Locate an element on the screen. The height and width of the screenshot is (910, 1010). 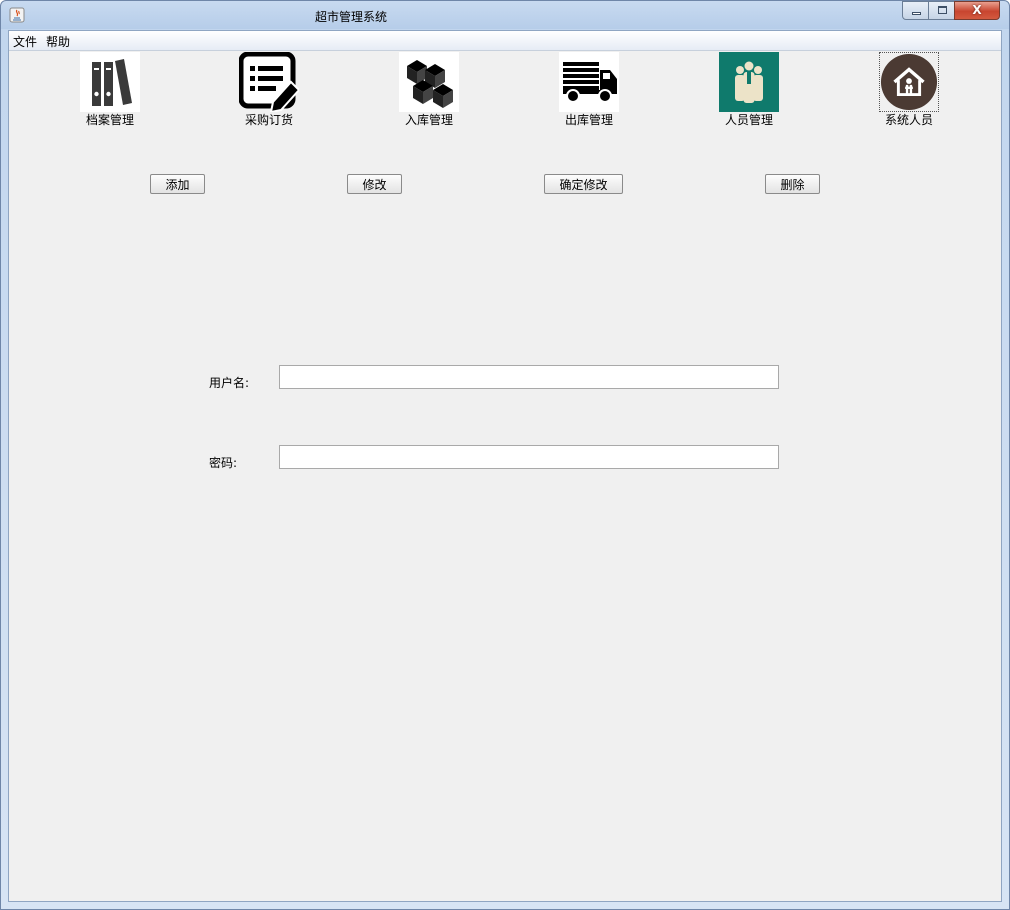
archive-management-button is located at coordinates (110, 82).